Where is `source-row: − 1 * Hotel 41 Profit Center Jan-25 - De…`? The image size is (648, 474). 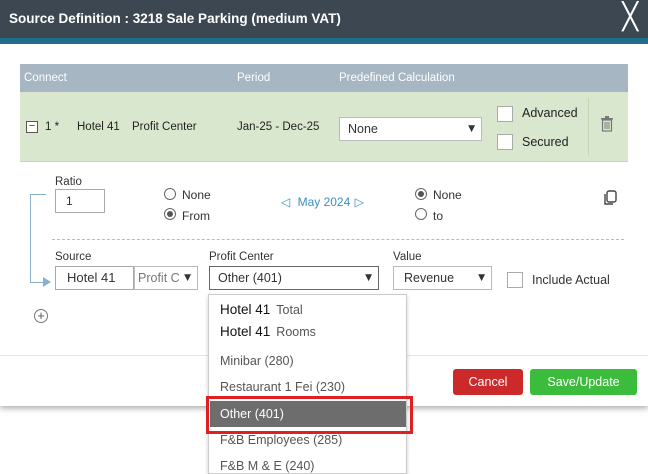
source-row: − 1 * Hotel 41 Profit Center Jan-25 - De… is located at coordinates (324, 127).